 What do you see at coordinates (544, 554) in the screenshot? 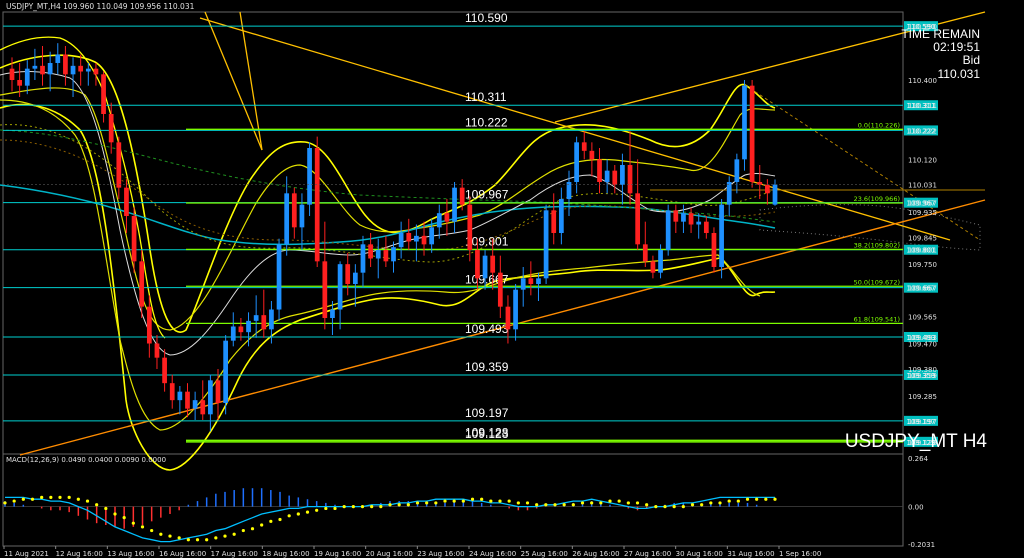
I see `time-tick-label: 25 Aug 16:00` at bounding box center [544, 554].